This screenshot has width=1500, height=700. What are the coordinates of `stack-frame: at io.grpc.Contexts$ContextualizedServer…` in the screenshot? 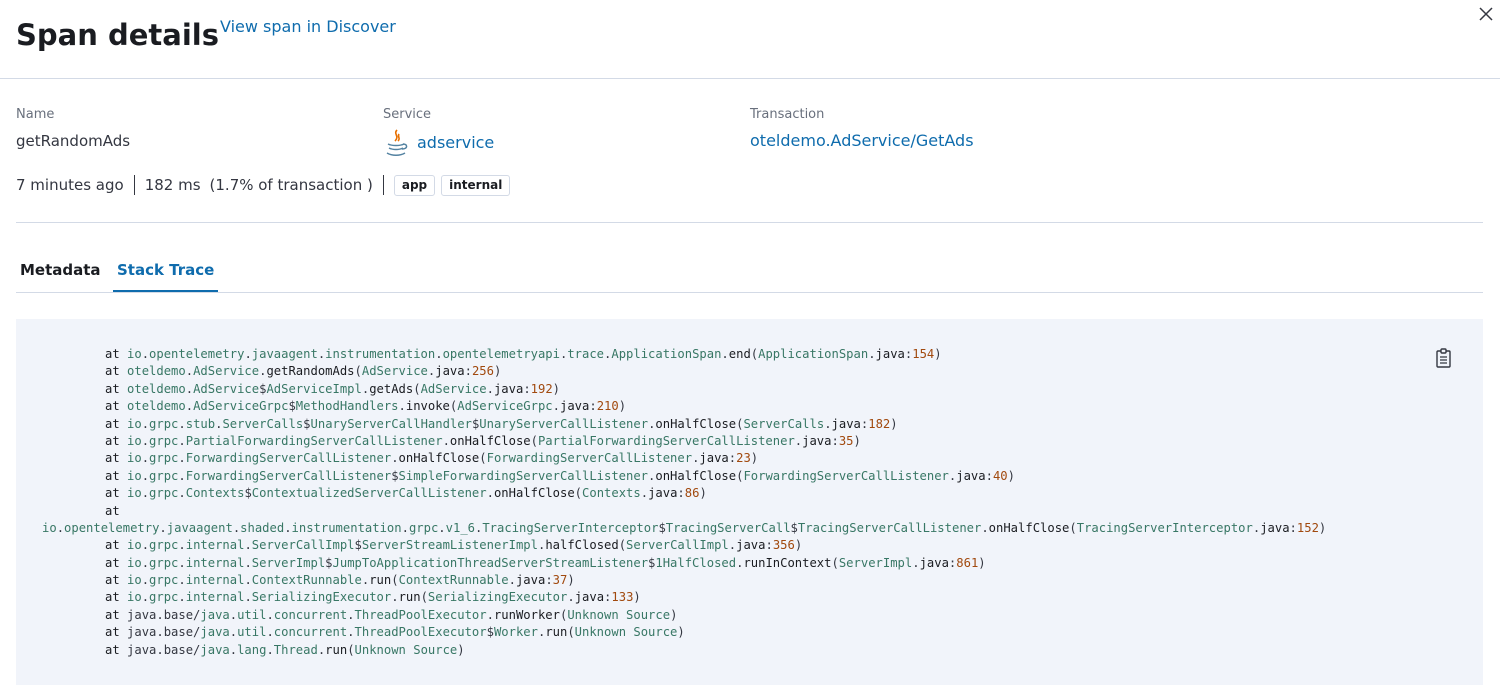 It's located at (406, 493).